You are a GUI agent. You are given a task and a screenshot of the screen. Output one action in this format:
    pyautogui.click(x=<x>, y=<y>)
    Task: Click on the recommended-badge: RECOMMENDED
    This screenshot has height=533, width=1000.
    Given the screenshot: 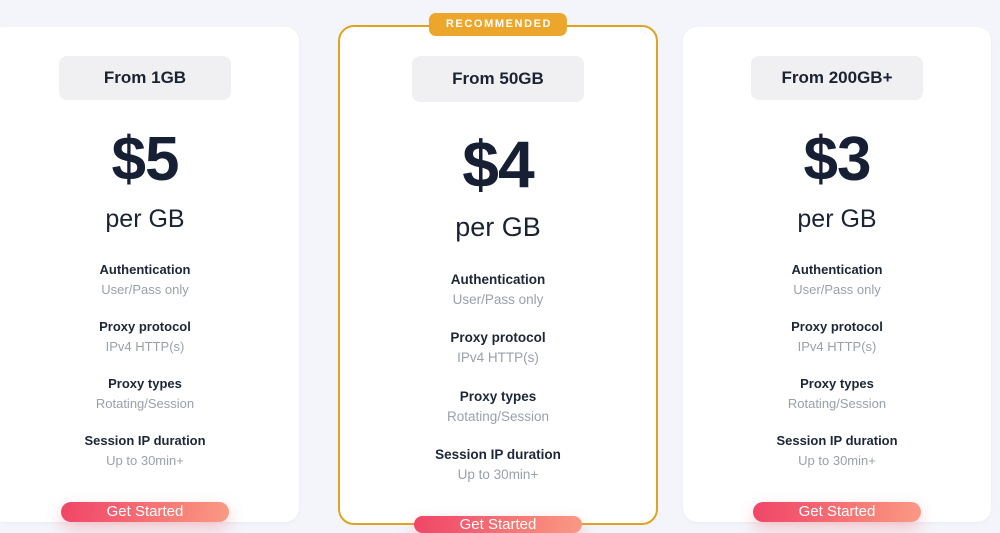 What is the action you would take?
    pyautogui.click(x=498, y=24)
    